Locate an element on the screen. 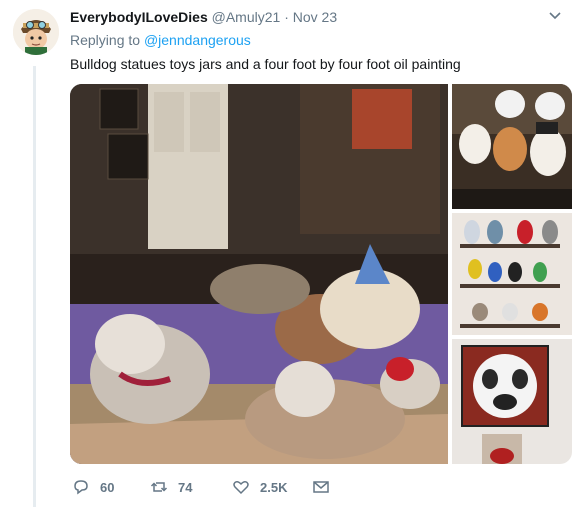 The height and width of the screenshot is (507, 582). avatar is located at coordinates (36, 32).